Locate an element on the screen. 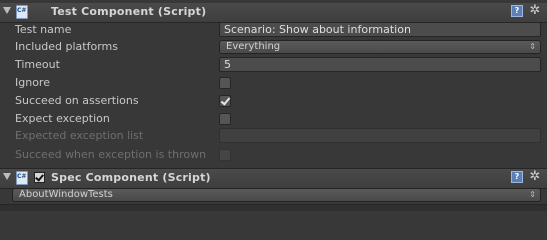 The image size is (547, 240). inspector-bottom-bar is located at coordinates (273, 207).